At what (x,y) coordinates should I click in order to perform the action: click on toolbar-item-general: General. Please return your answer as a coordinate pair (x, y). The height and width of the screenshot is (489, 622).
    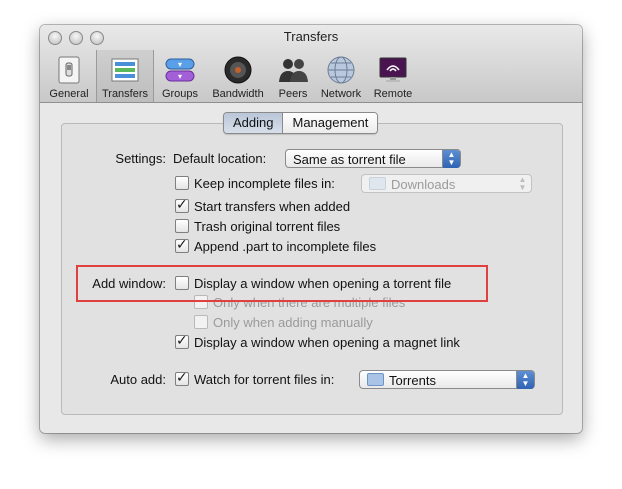
    Looking at the image, I should click on (69, 76).